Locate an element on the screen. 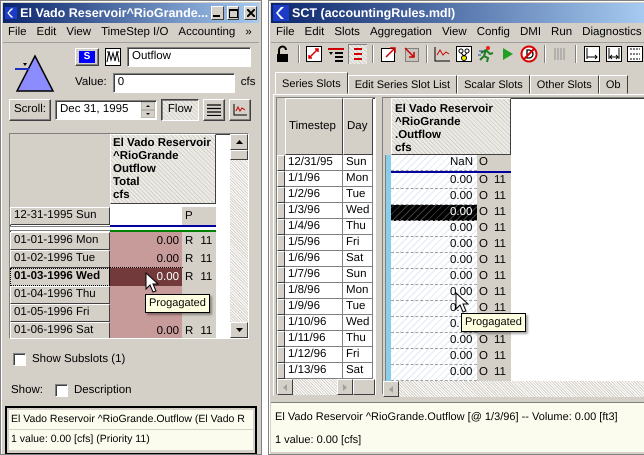 The width and height of the screenshot is (644, 455). column-header: Timestep is located at coordinates (314, 126).